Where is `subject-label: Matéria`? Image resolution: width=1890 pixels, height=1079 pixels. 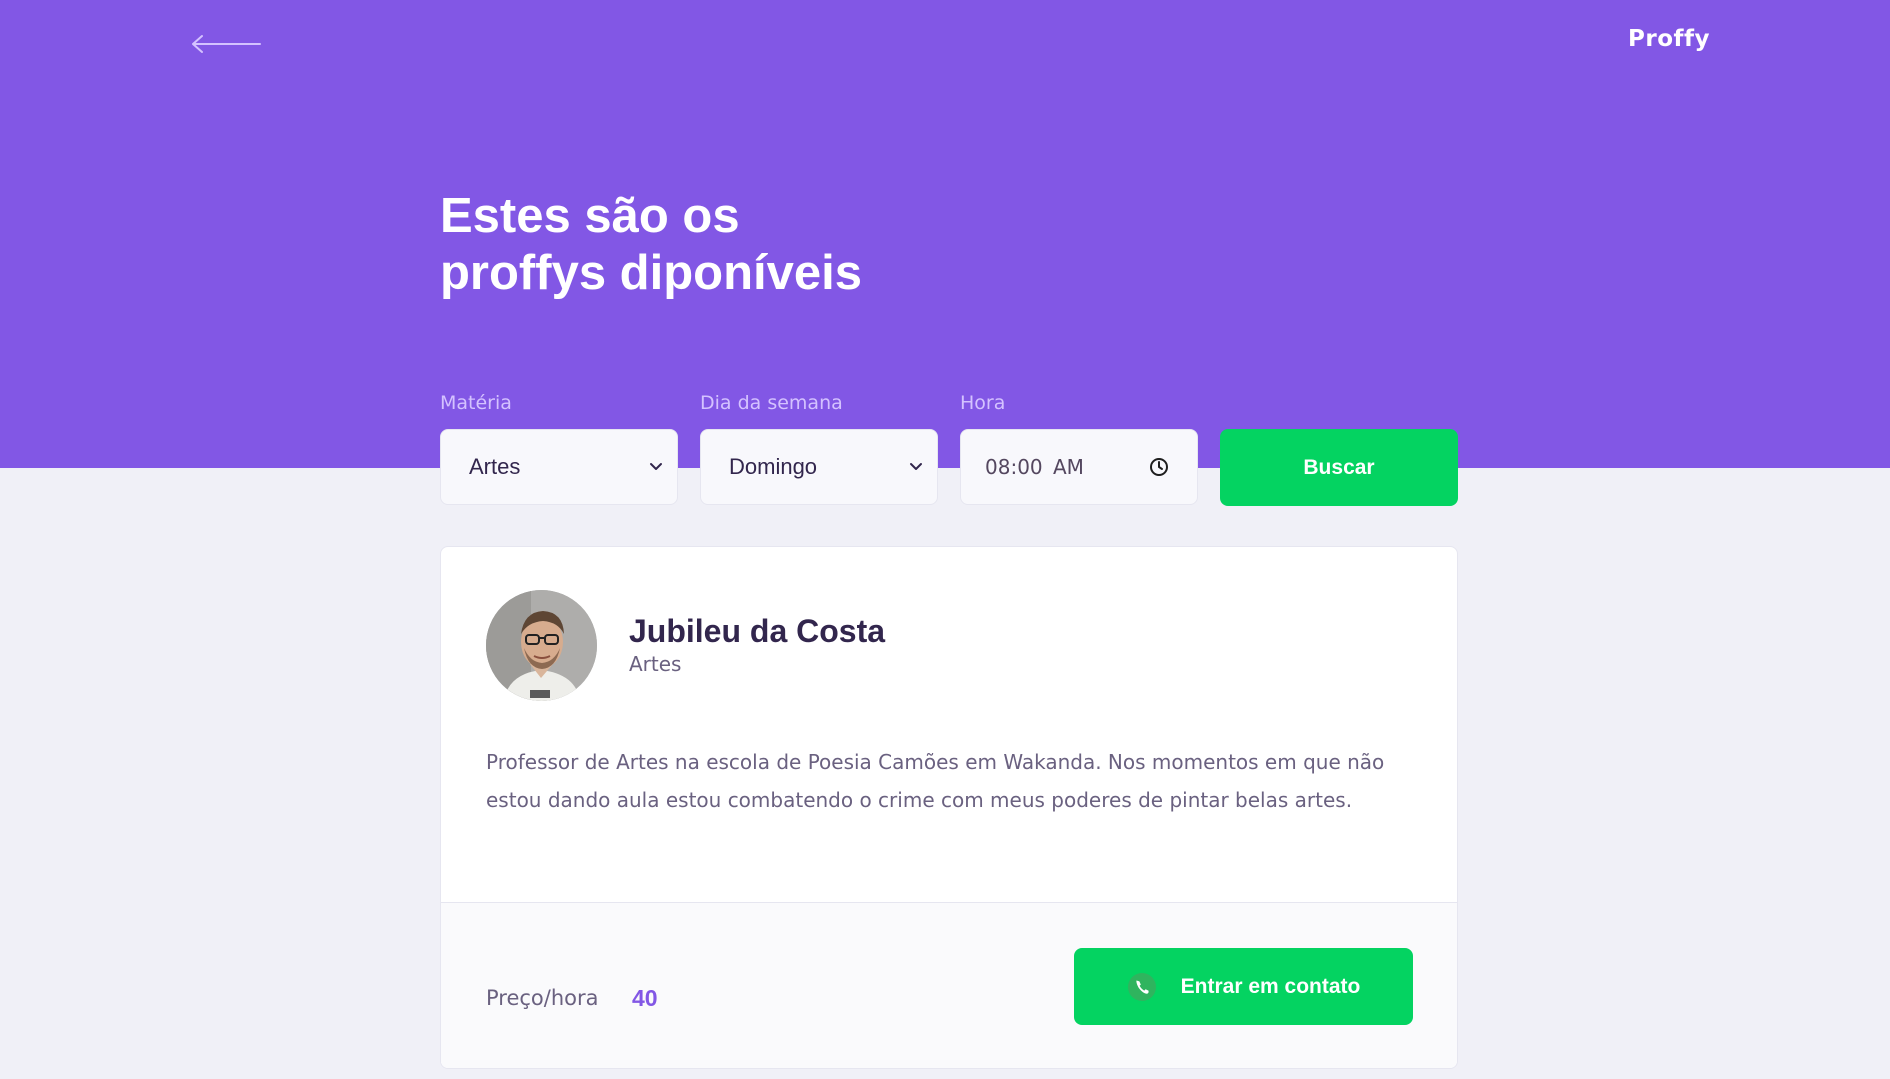
subject-label: Matéria is located at coordinates (476, 403).